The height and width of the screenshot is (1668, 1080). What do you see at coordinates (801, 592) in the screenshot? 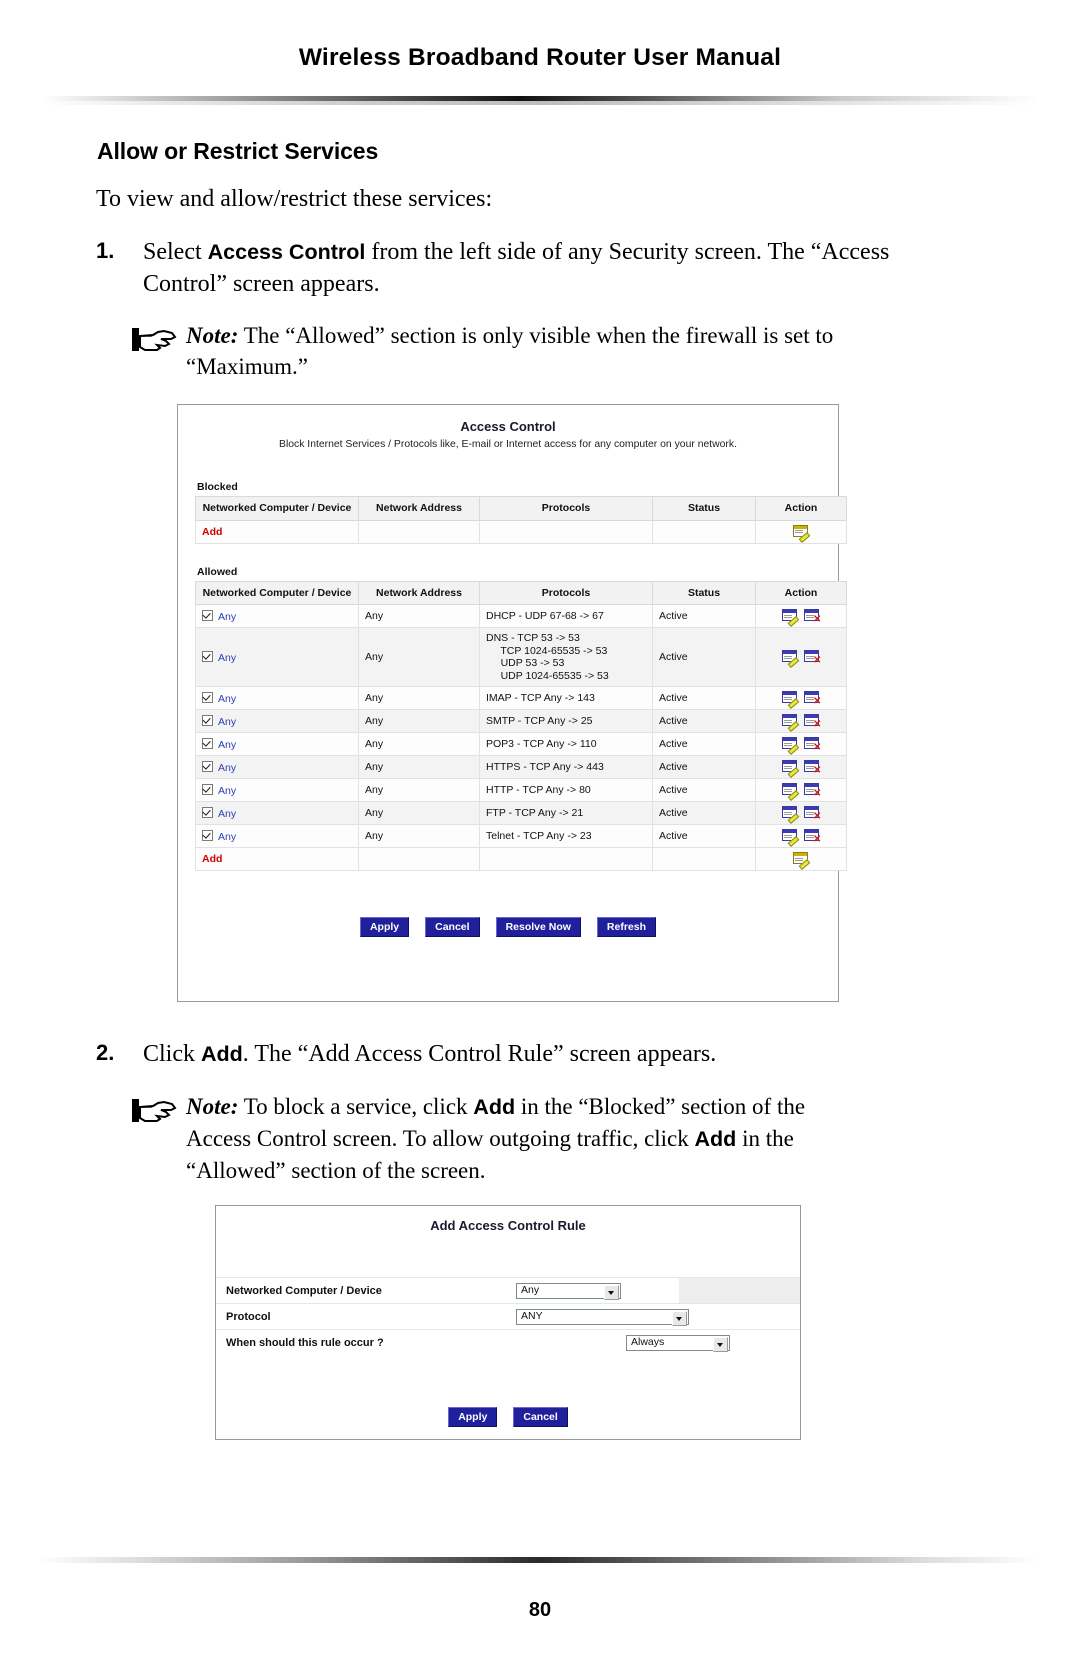
I see `allowed-col-action: Action` at bounding box center [801, 592].